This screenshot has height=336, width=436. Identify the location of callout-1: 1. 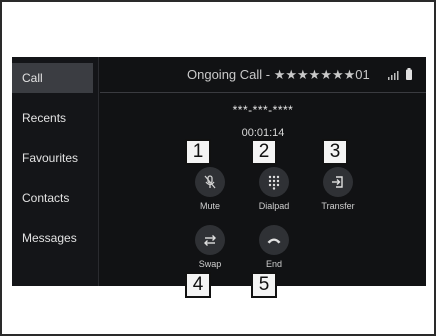
(198, 152).